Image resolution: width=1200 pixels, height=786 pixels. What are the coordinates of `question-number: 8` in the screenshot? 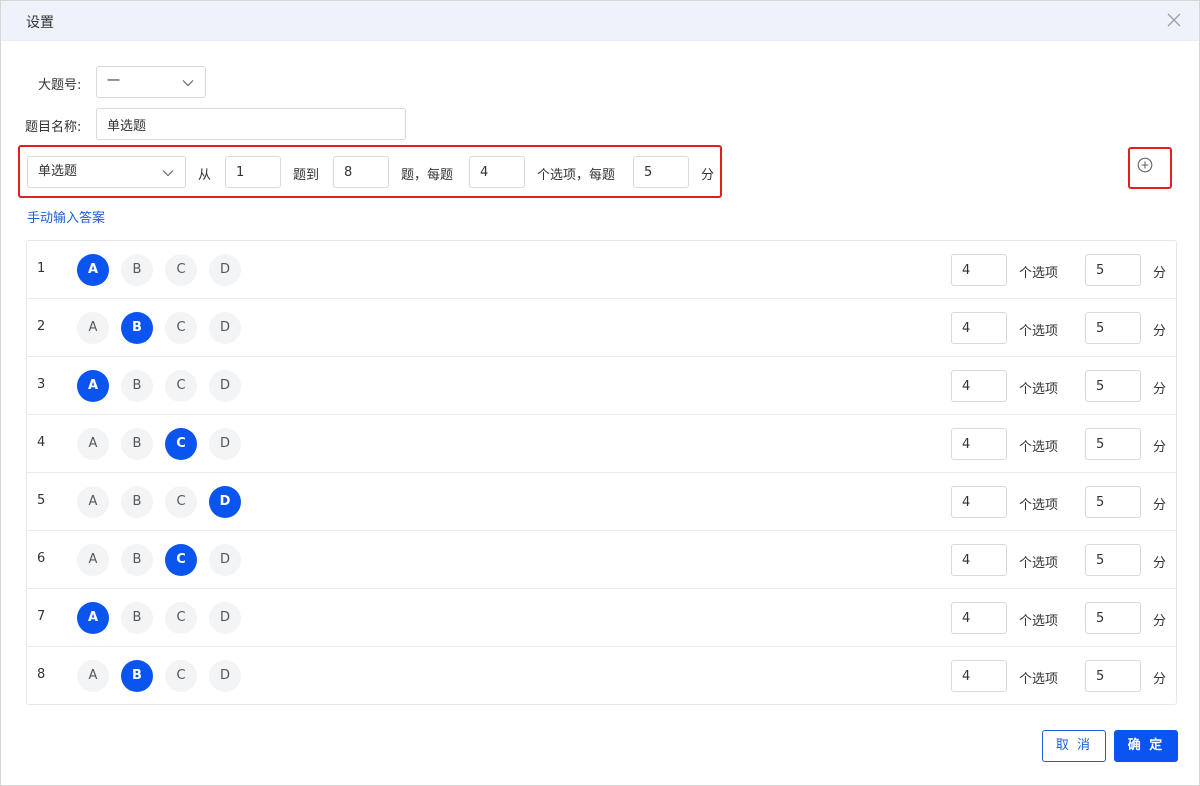 It's located at (41, 674).